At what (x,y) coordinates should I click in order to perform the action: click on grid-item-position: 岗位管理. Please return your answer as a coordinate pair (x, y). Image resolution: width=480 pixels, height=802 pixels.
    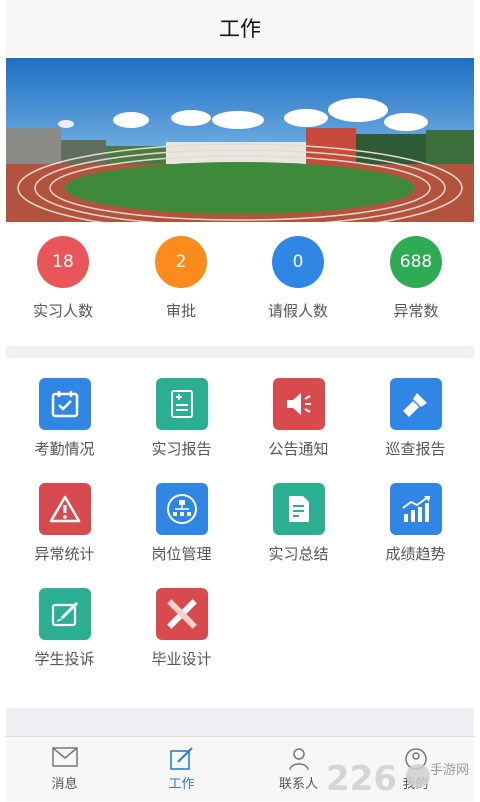
    Looking at the image, I should click on (181, 517).